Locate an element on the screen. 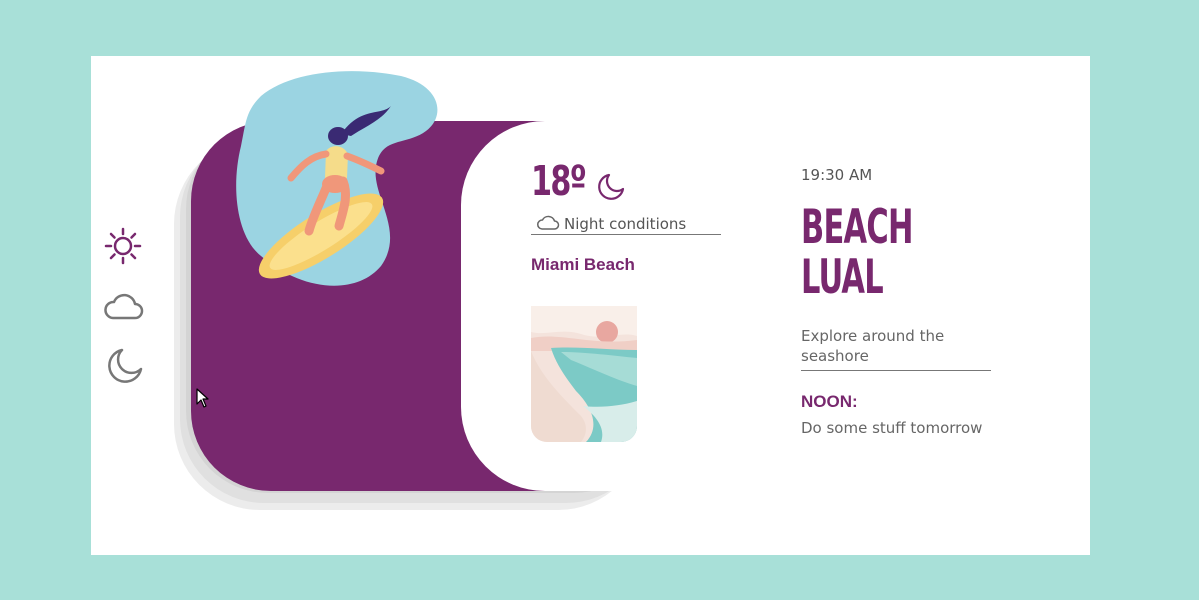 The width and height of the screenshot is (1199, 600). surfer-illustration is located at coordinates (337, 178).